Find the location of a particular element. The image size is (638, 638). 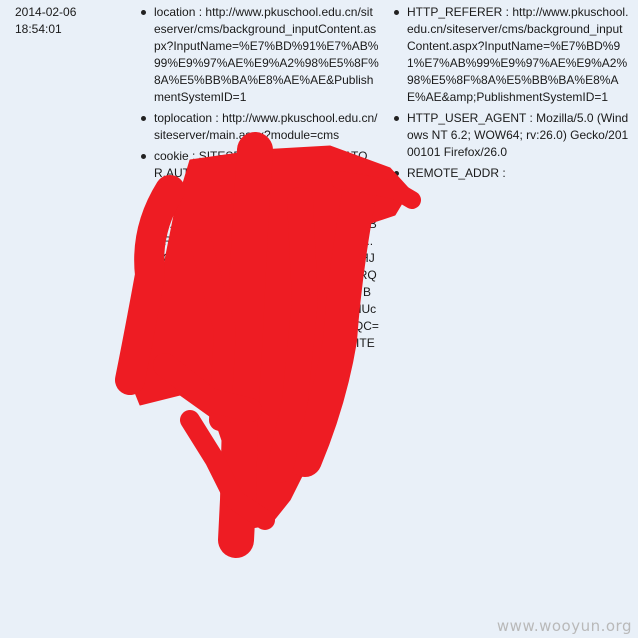

field-remote-addr: REMOTE_ADDR : is located at coordinates (511, 173).